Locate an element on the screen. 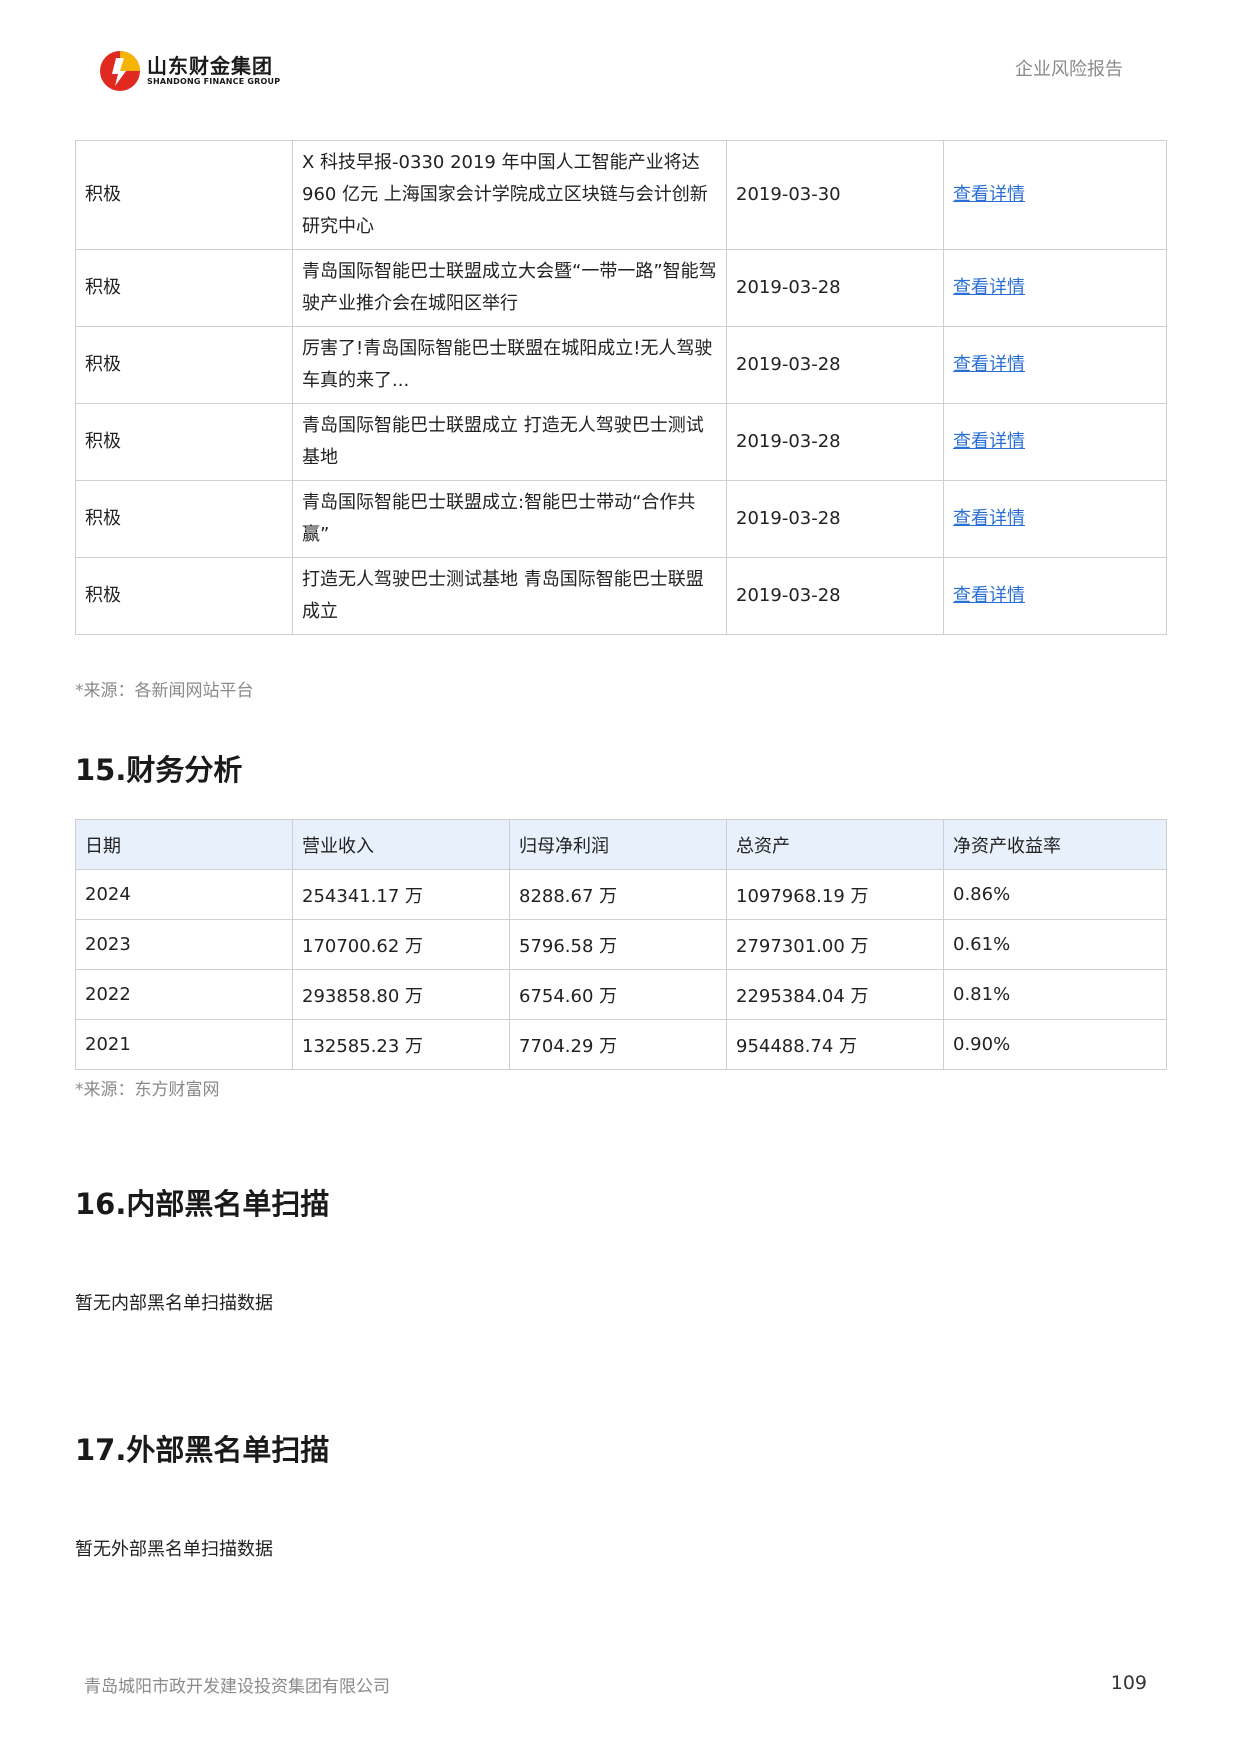  finance-column-header: 总资产 is located at coordinates (835, 844).